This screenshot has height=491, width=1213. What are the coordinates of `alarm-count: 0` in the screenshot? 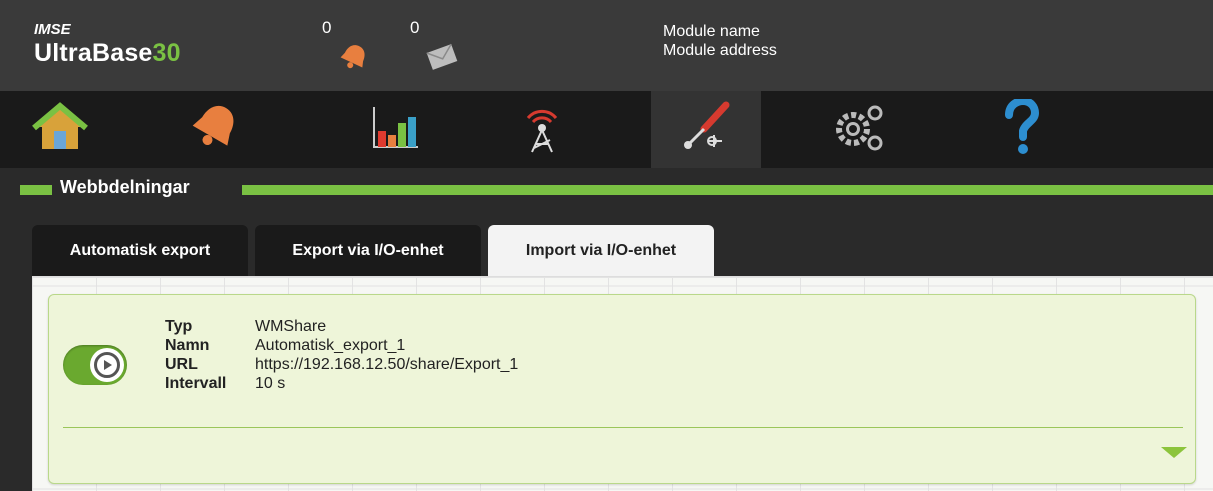 It's located at (327, 27).